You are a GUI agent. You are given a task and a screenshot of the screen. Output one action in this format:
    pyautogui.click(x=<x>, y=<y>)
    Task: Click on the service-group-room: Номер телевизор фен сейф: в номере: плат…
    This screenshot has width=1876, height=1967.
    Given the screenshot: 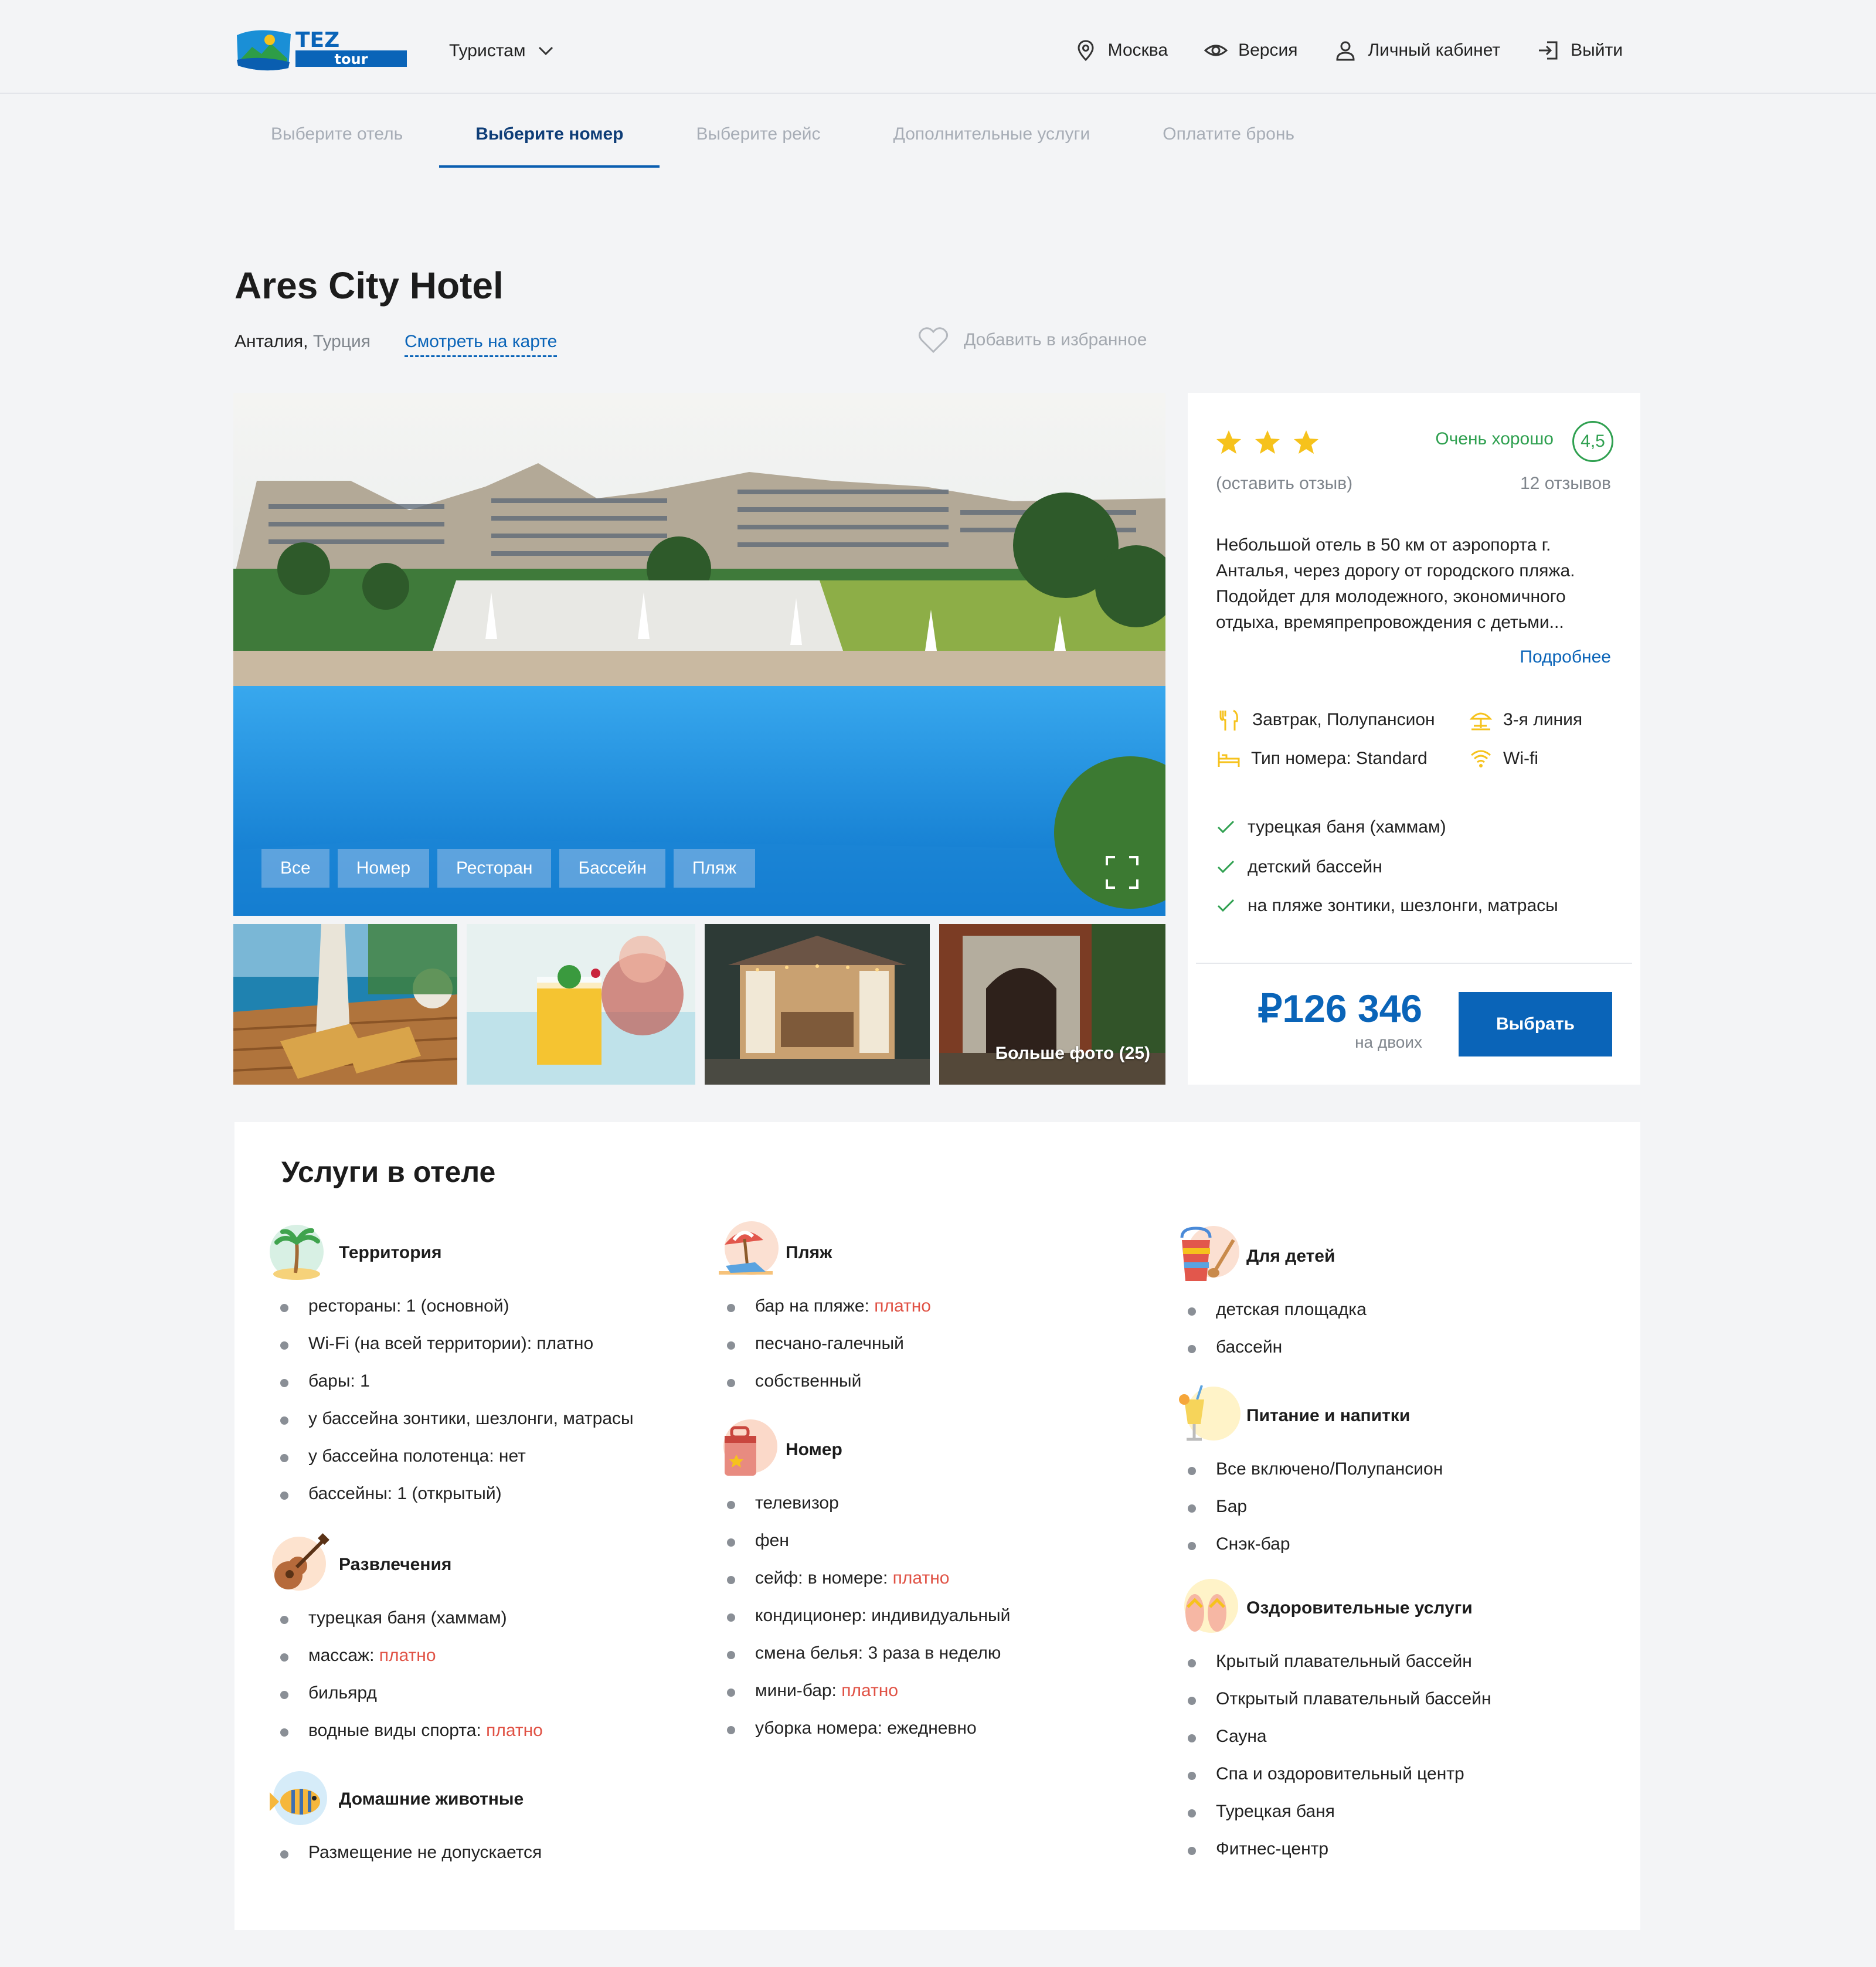 What is the action you would take?
    pyautogui.click(x=862, y=1582)
    